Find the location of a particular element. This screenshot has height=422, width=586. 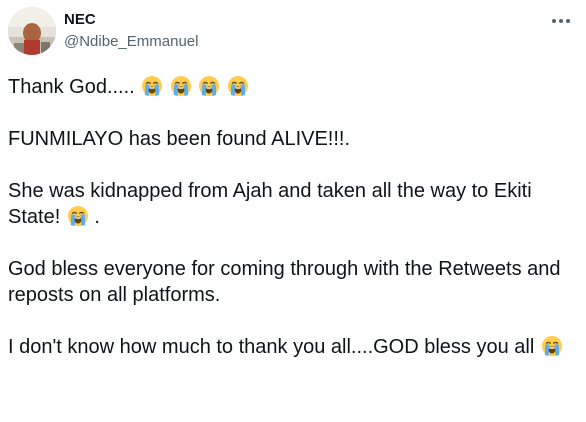

tweet-paragraph: FUNMILAYO has been found ALIVE!!!. is located at coordinates (294, 139).